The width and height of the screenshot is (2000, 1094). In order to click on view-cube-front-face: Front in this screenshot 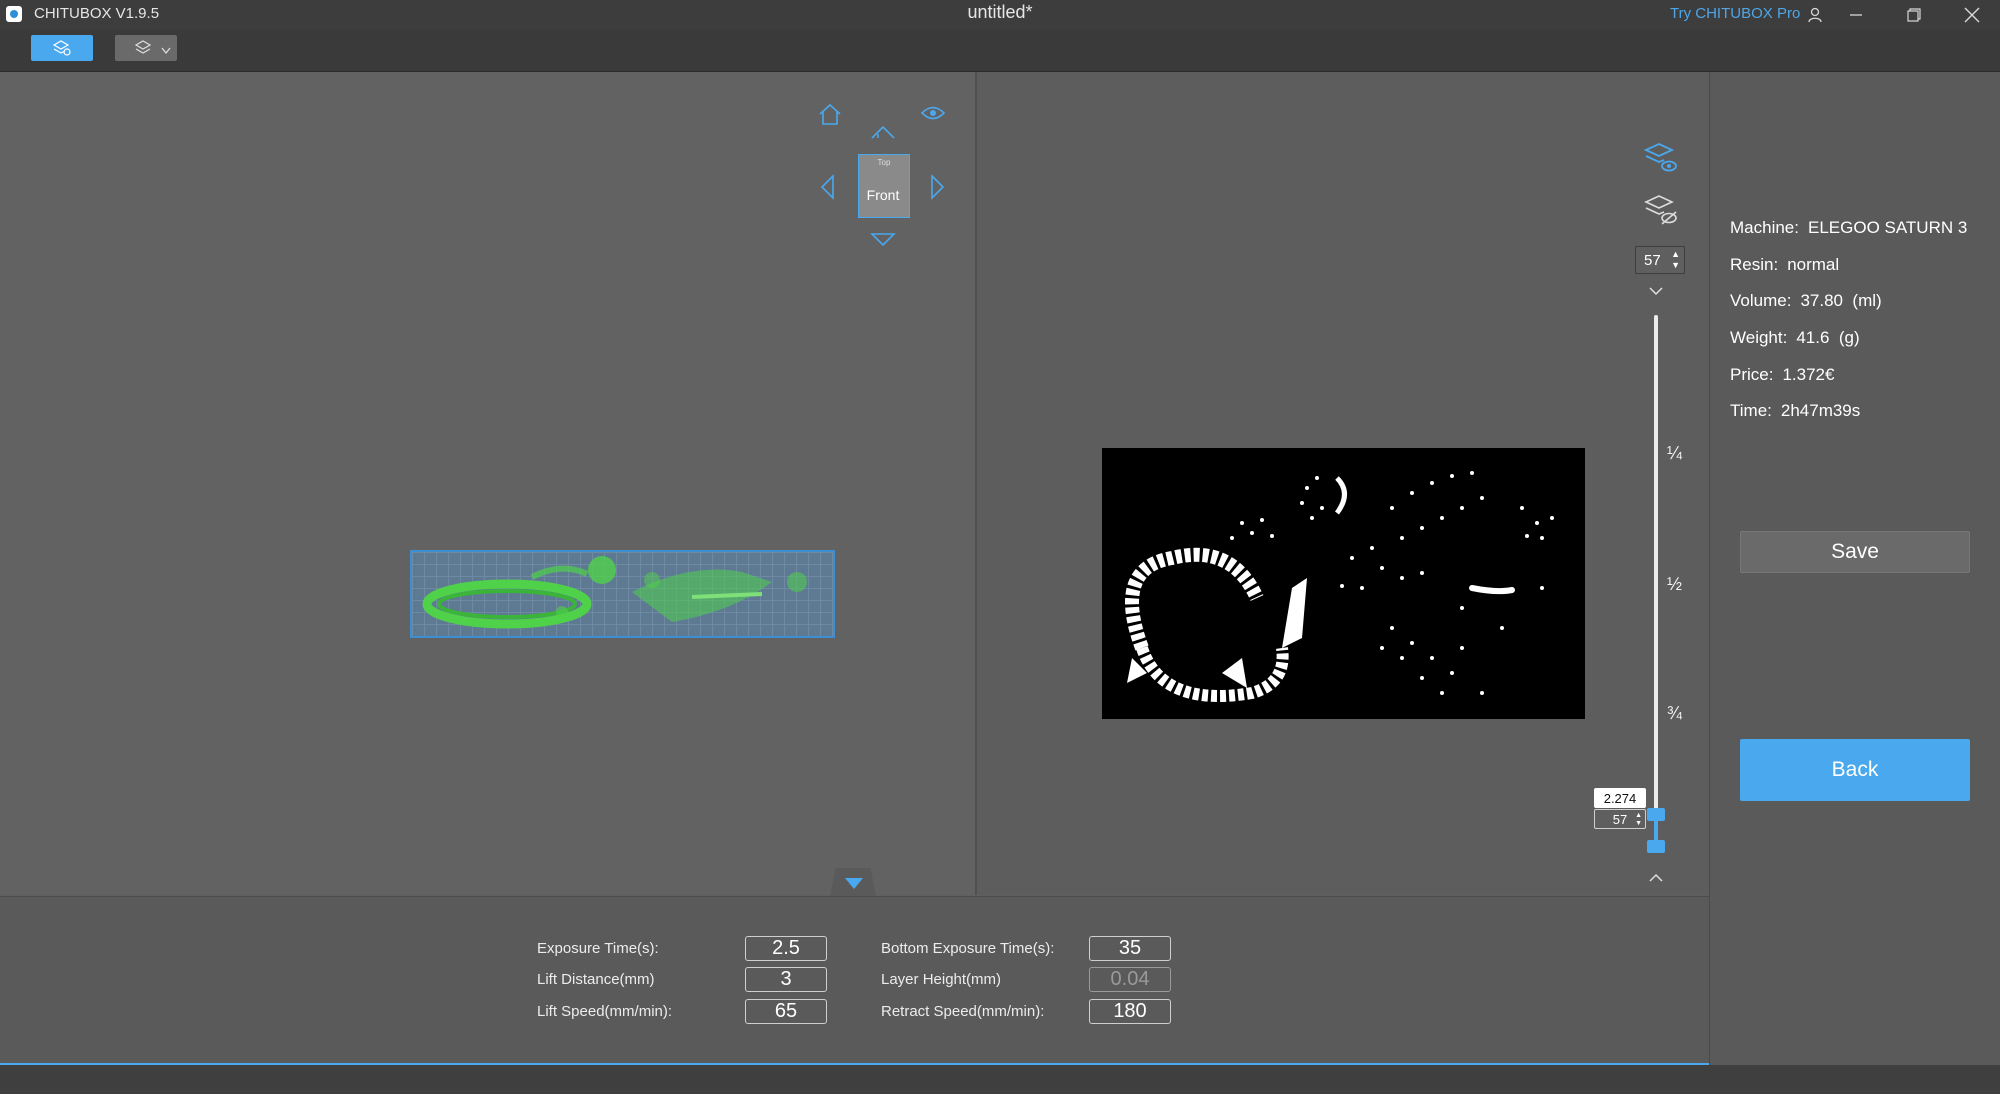, I will do `click(883, 195)`.